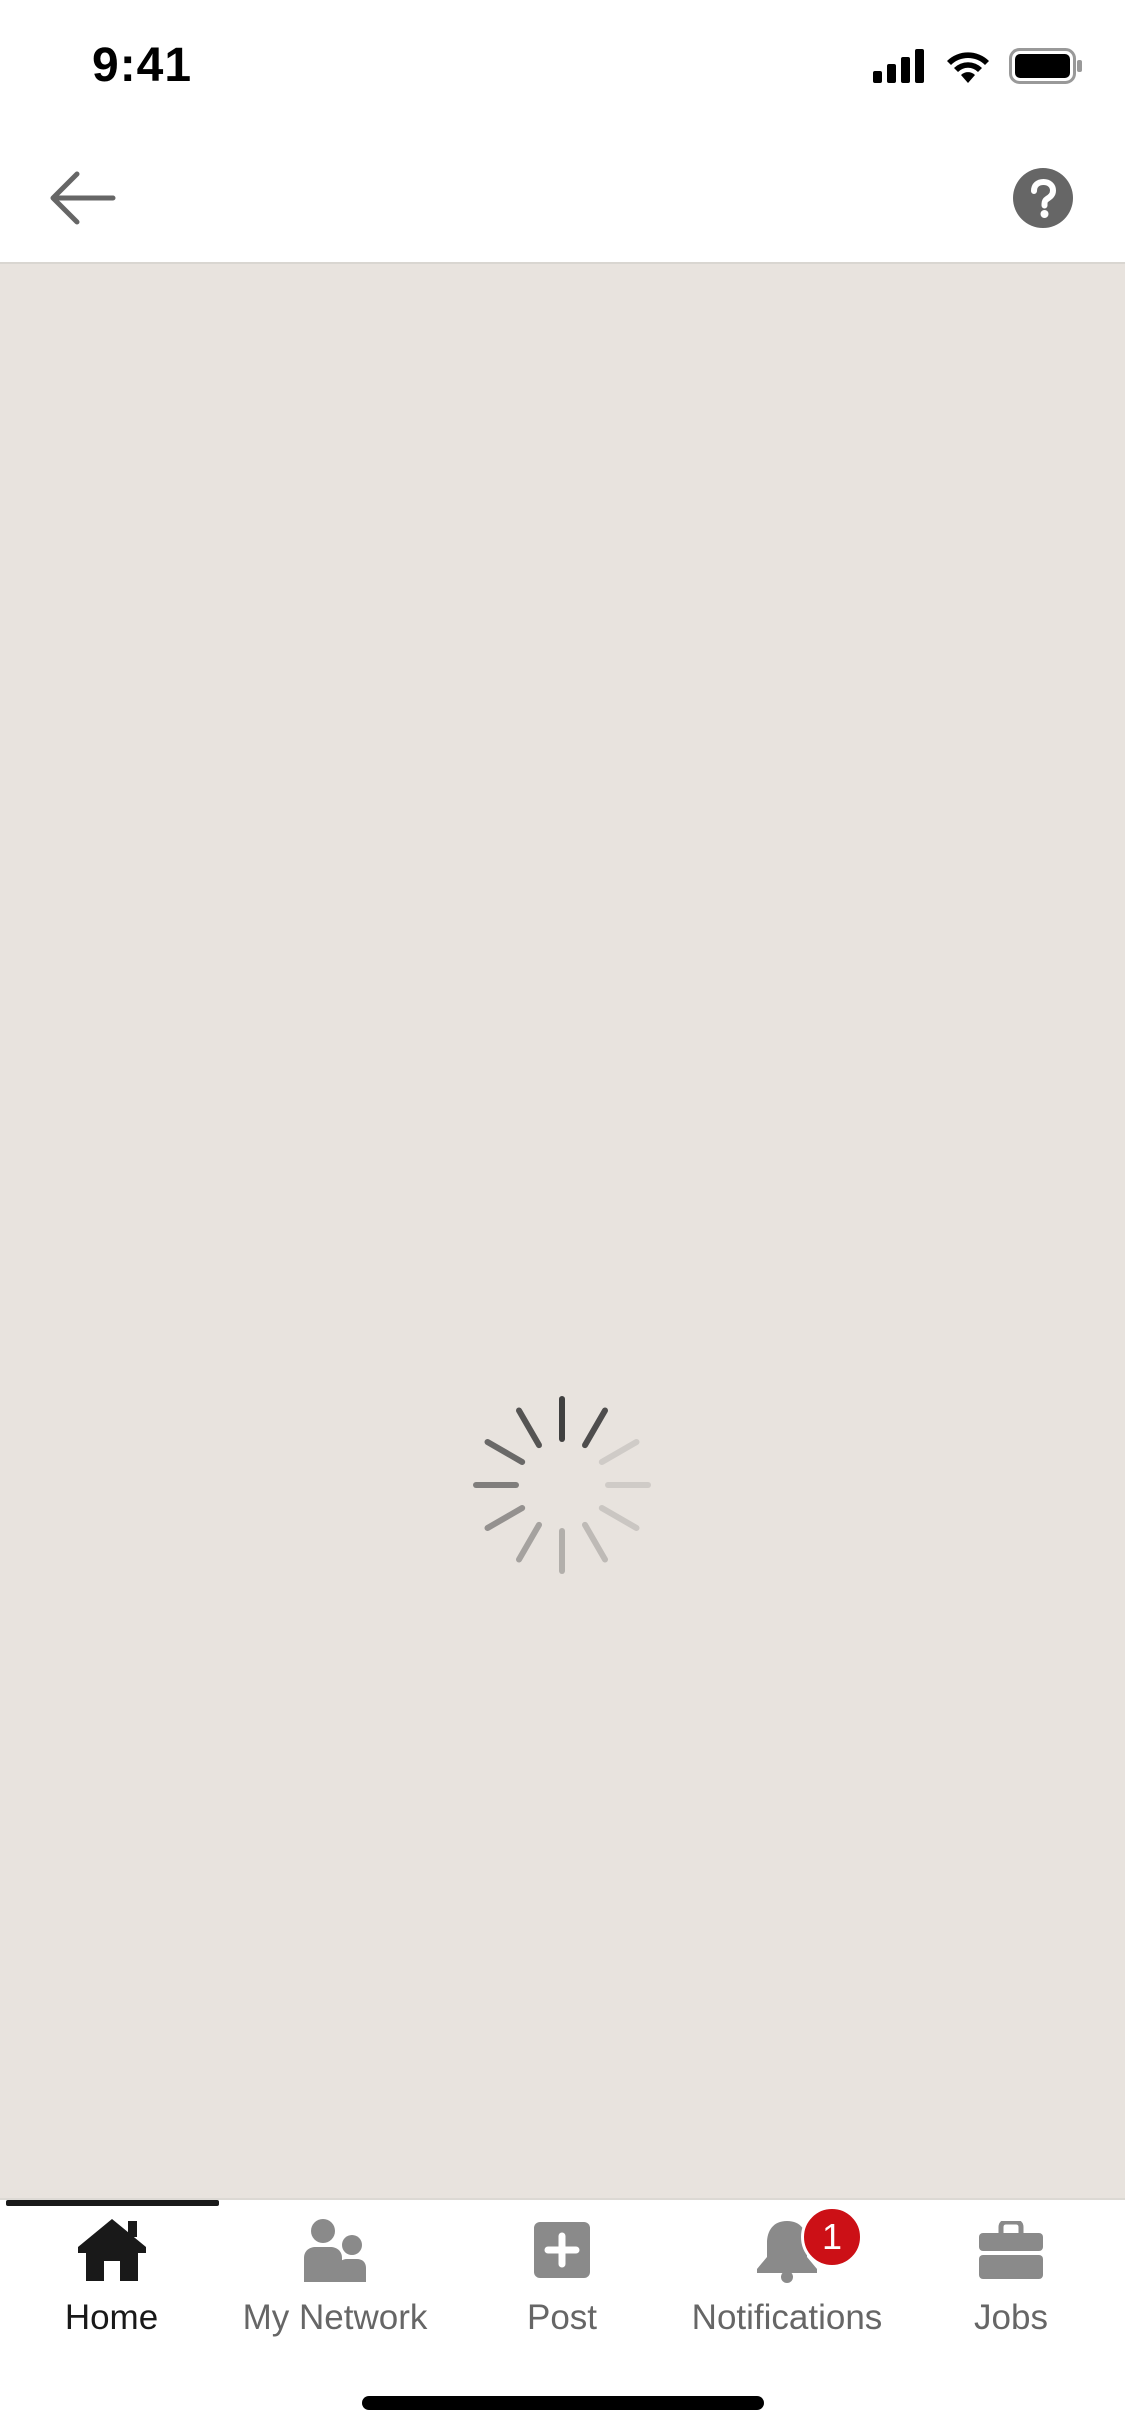 The width and height of the screenshot is (1125, 2436). What do you see at coordinates (112, 2250) in the screenshot?
I see `home-icon` at bounding box center [112, 2250].